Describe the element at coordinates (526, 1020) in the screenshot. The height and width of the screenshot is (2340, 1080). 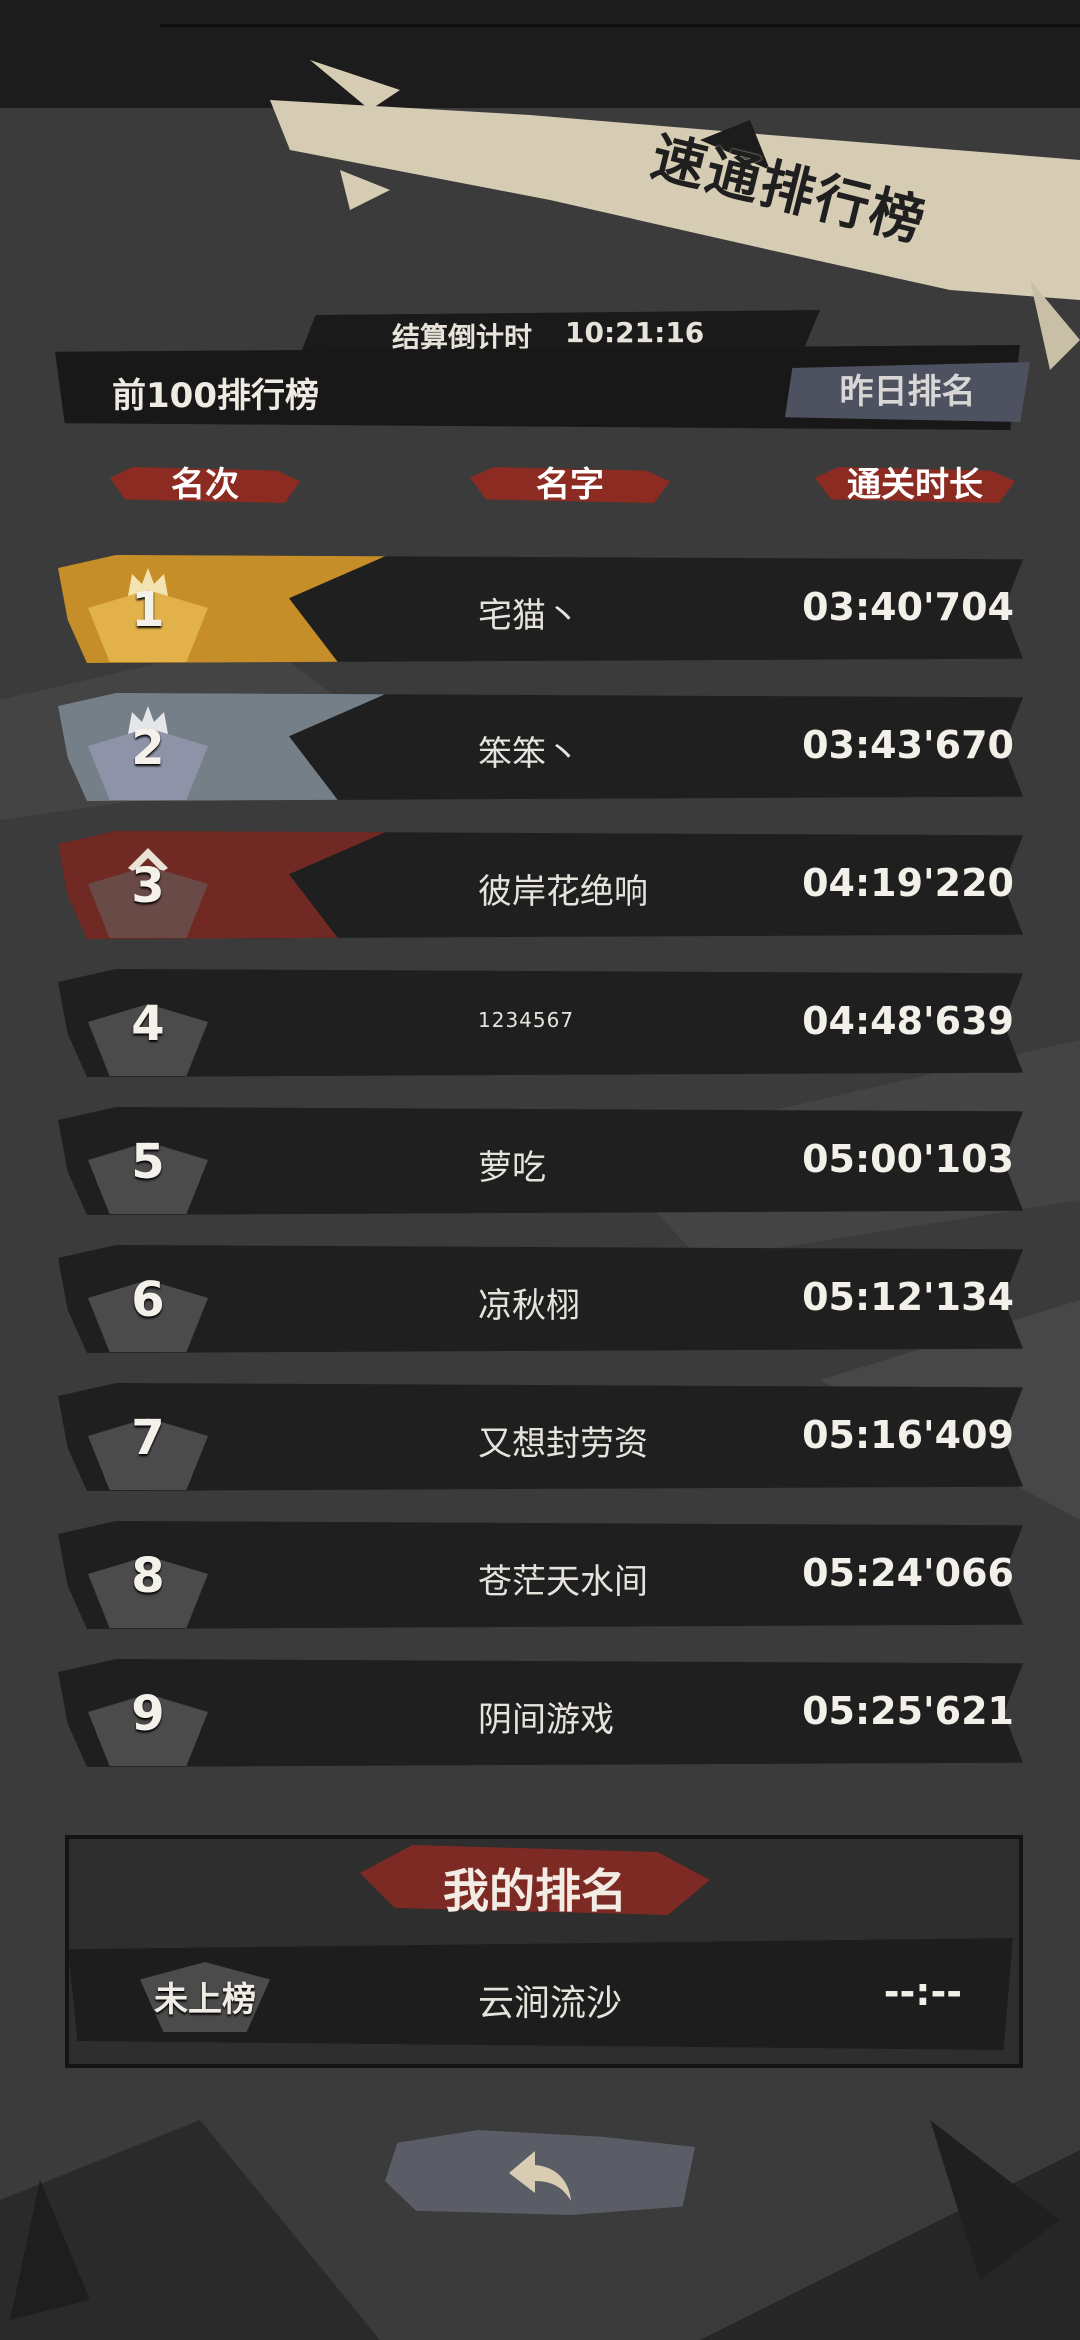
I see `player-name: 1234567` at that location.